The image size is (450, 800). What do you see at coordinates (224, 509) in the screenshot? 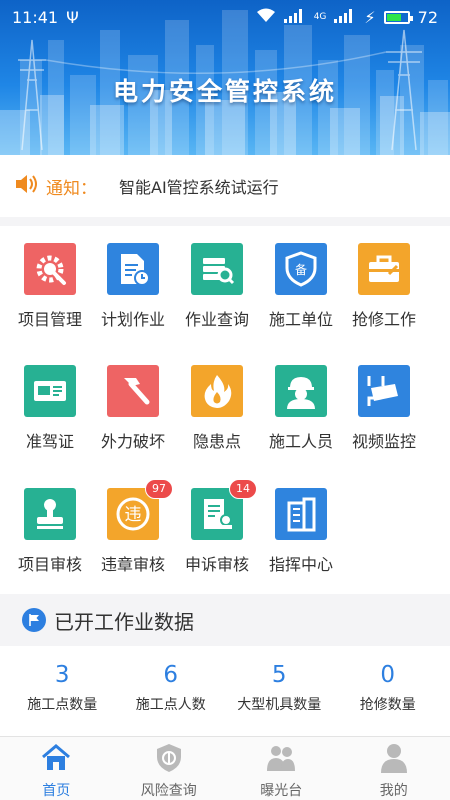
I see `appeal-doc-icon: 14` at bounding box center [224, 509].